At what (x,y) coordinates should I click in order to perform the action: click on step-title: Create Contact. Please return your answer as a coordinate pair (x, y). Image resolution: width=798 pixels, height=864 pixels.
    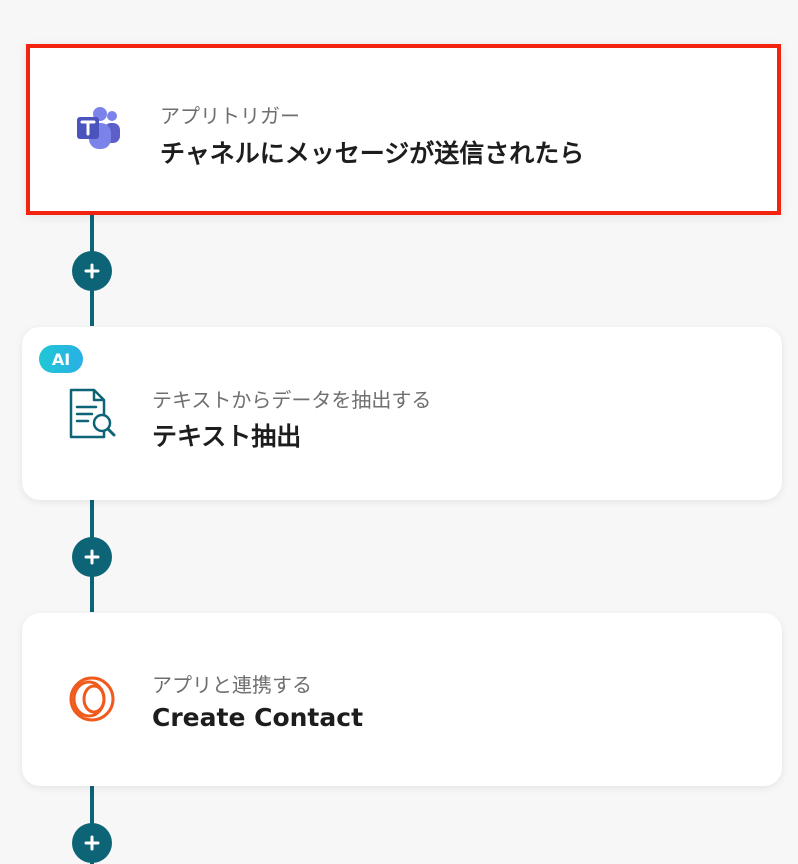
    Looking at the image, I should click on (258, 717).